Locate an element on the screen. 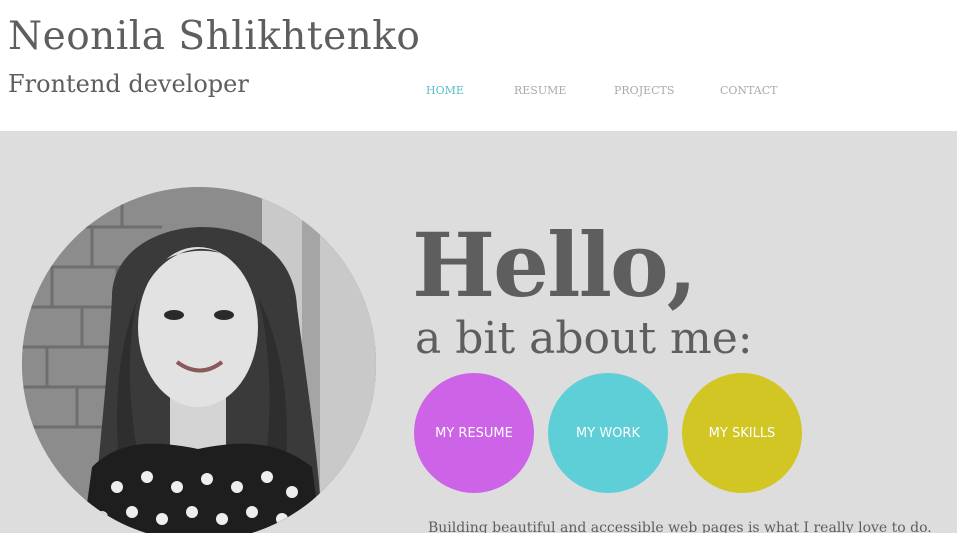  my-skills-label: MY SKILLS is located at coordinates (742, 433).